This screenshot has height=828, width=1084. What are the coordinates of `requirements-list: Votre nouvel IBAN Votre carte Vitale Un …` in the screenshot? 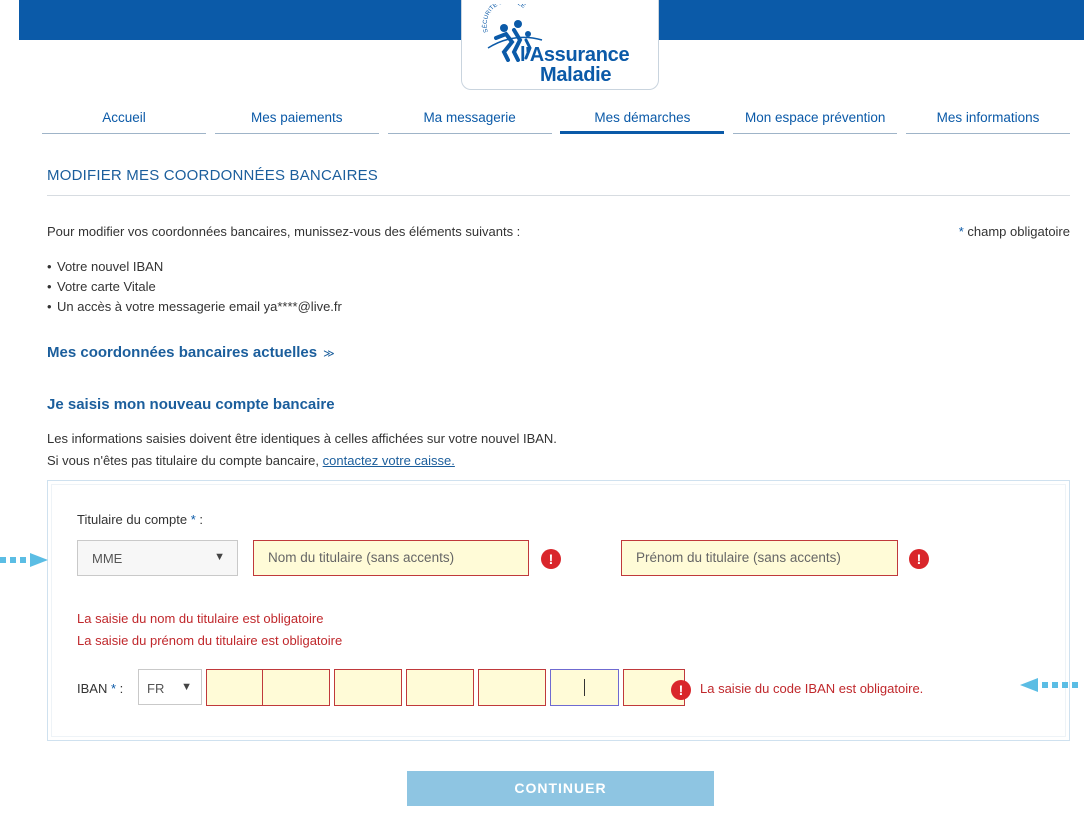 It's located at (194, 287).